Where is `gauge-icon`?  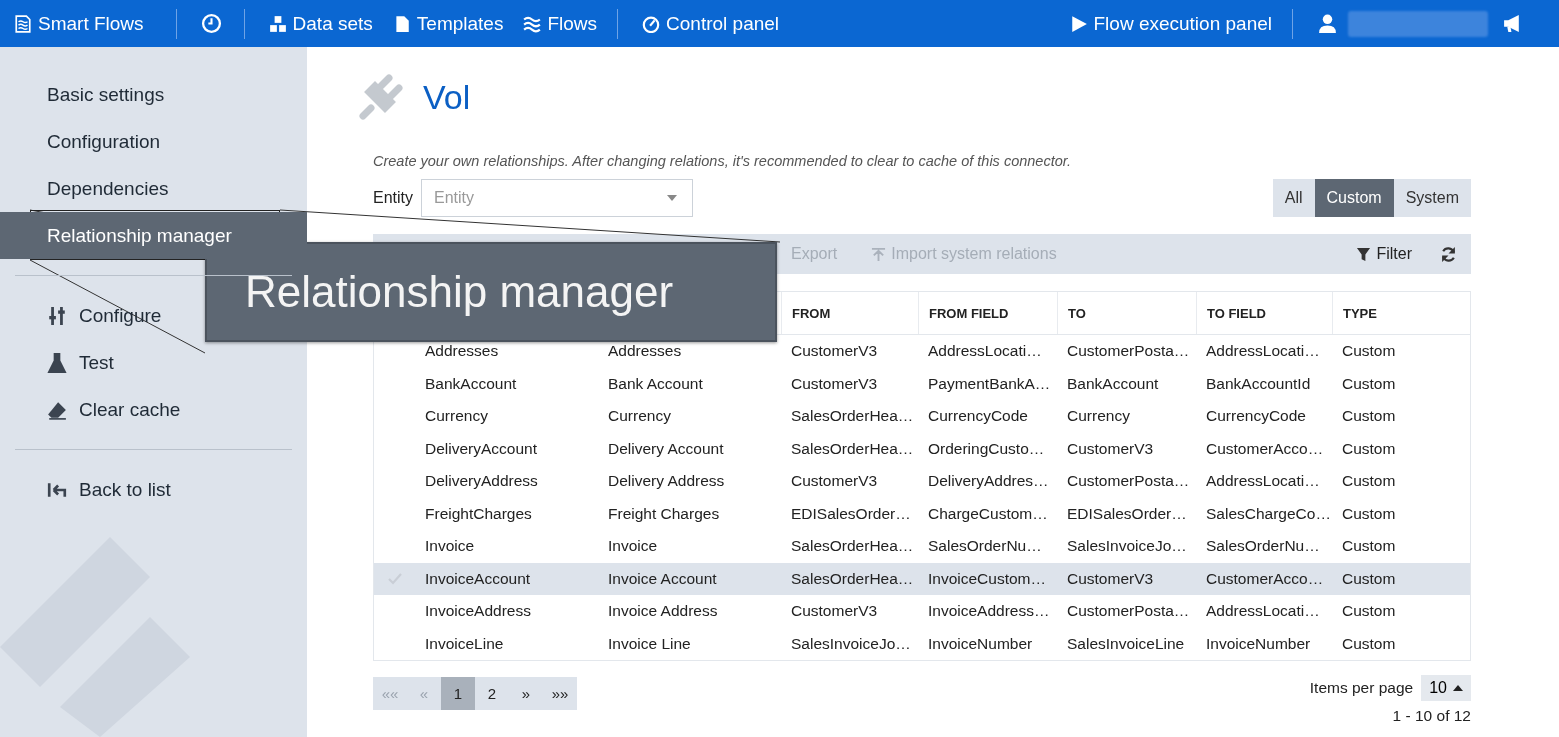 gauge-icon is located at coordinates (651, 23).